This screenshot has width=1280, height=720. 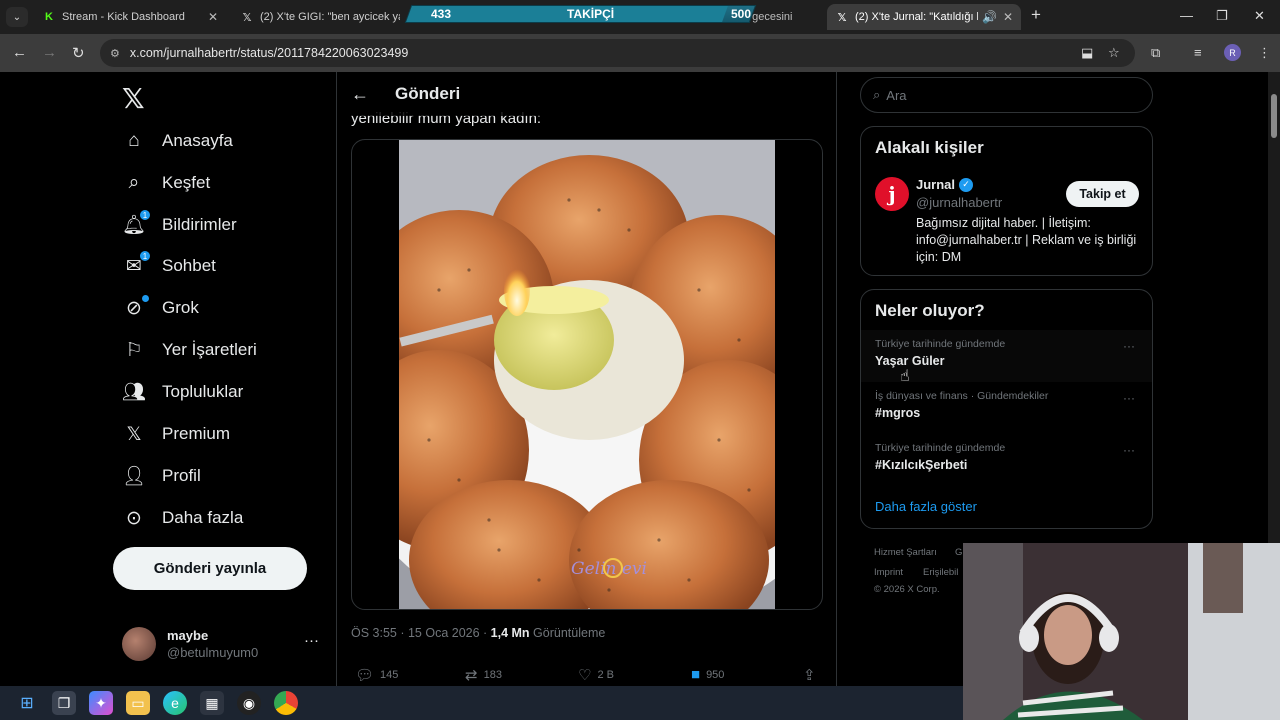 What do you see at coordinates (135, 307) in the screenshot?
I see `grok-icon: ⊘` at bounding box center [135, 307].